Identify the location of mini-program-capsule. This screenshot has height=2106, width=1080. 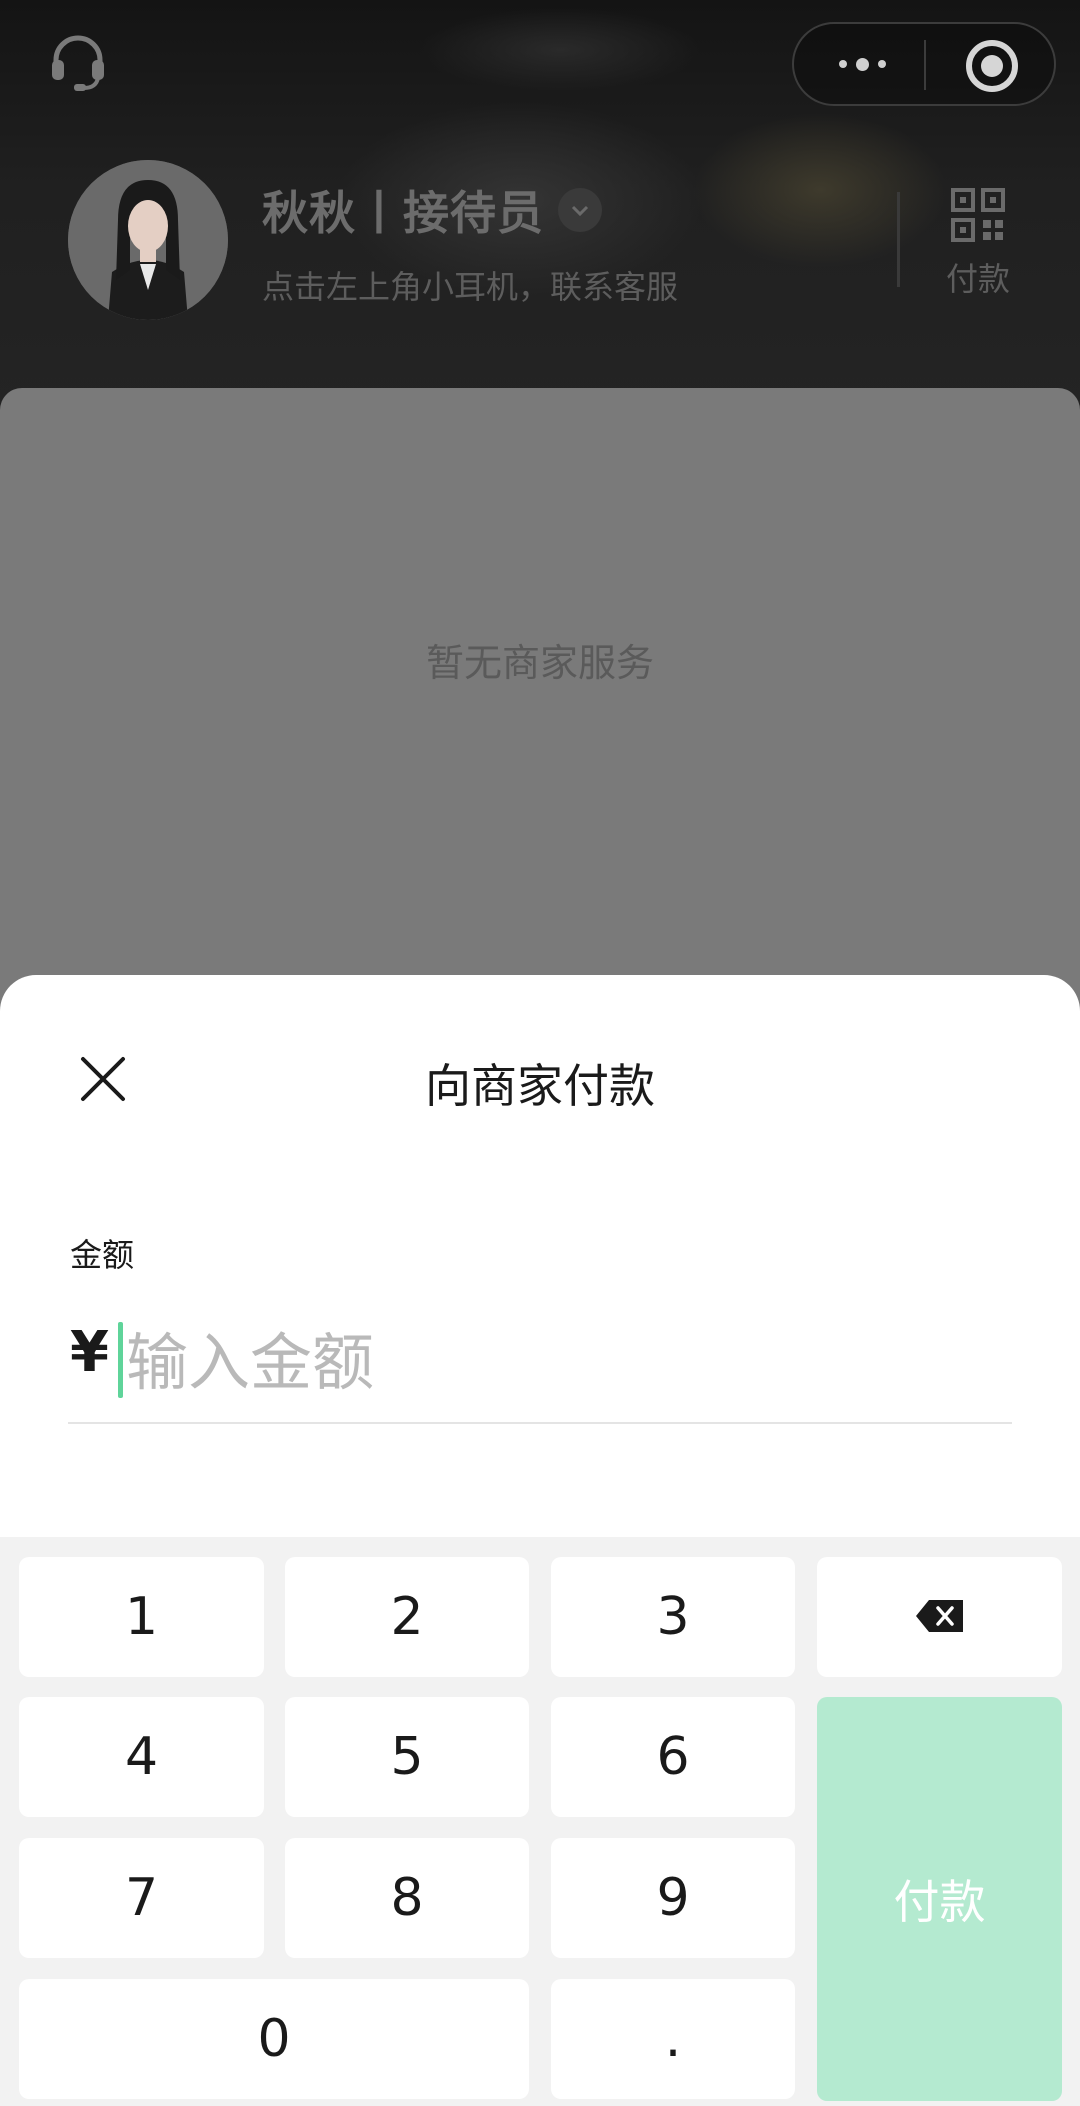
(924, 64).